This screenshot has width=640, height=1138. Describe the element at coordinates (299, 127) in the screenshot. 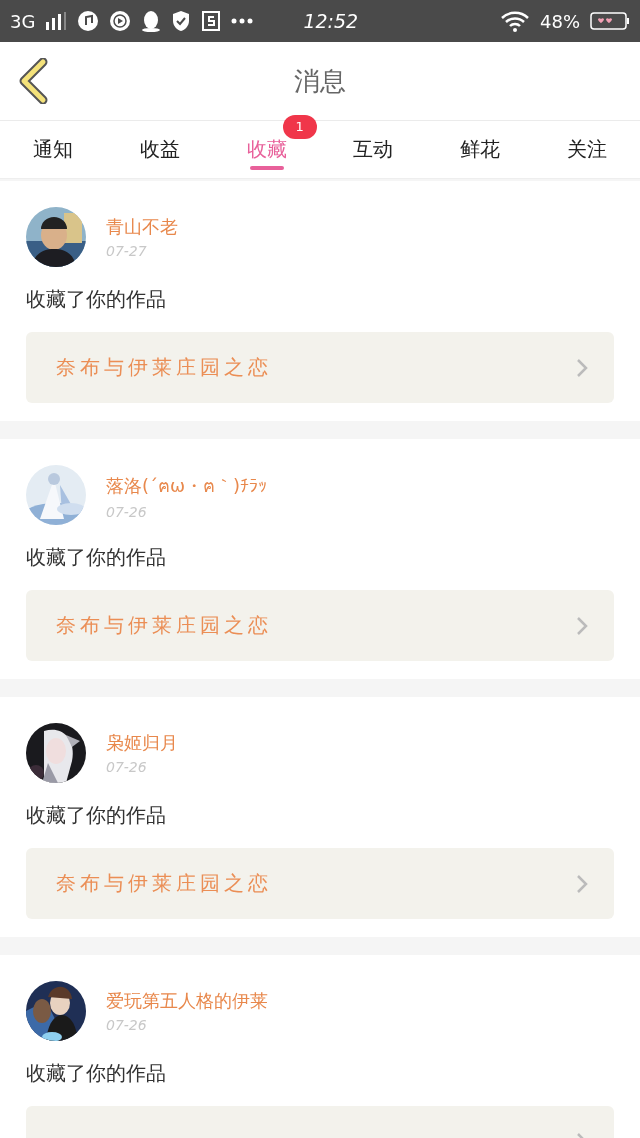

I see `count-badge: 1` at that location.